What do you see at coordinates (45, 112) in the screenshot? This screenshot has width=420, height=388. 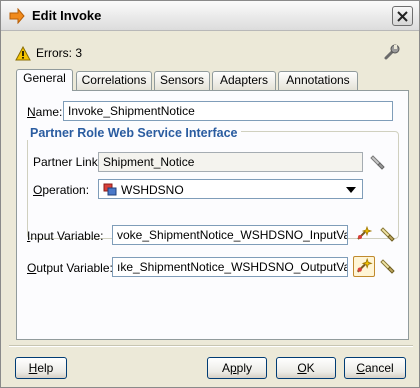 I see `name-label: Name:` at bounding box center [45, 112].